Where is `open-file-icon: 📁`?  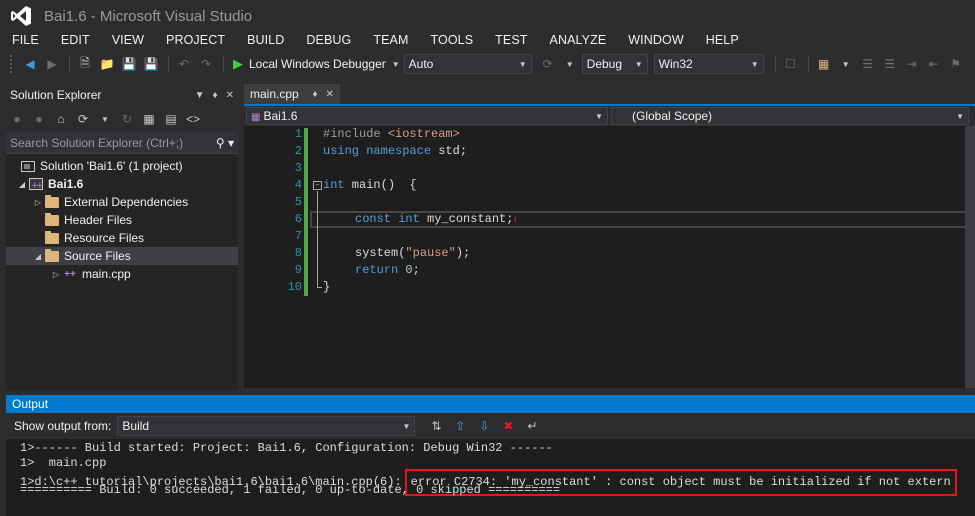
open-file-icon: 📁 is located at coordinates (107, 64).